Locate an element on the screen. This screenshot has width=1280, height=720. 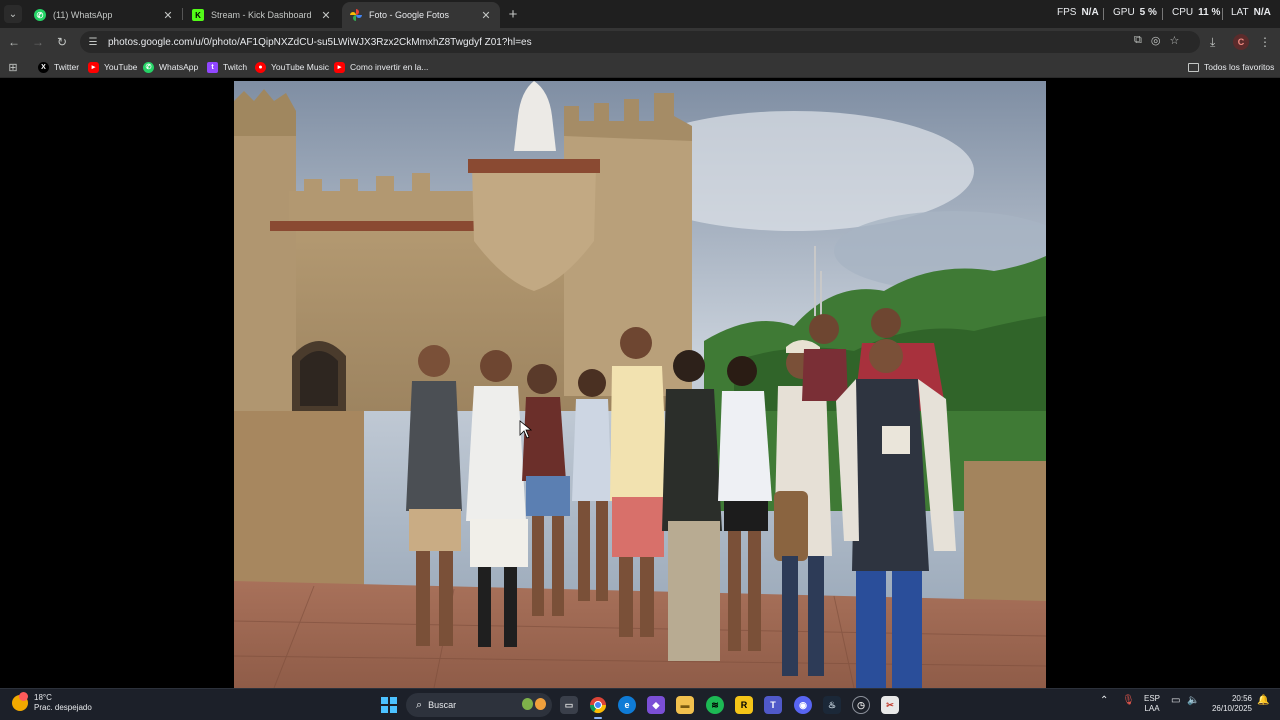
language-code: ESP is located at coordinates (1152, 698).